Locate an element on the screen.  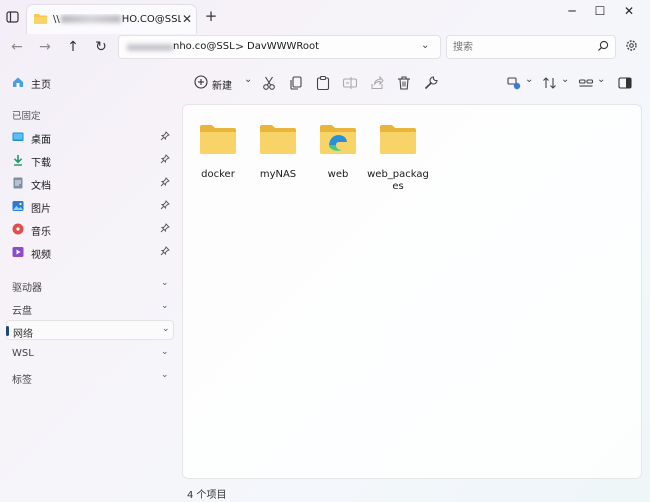
sidebar-section-network: 网络 ⌄ is located at coordinates (90, 330).